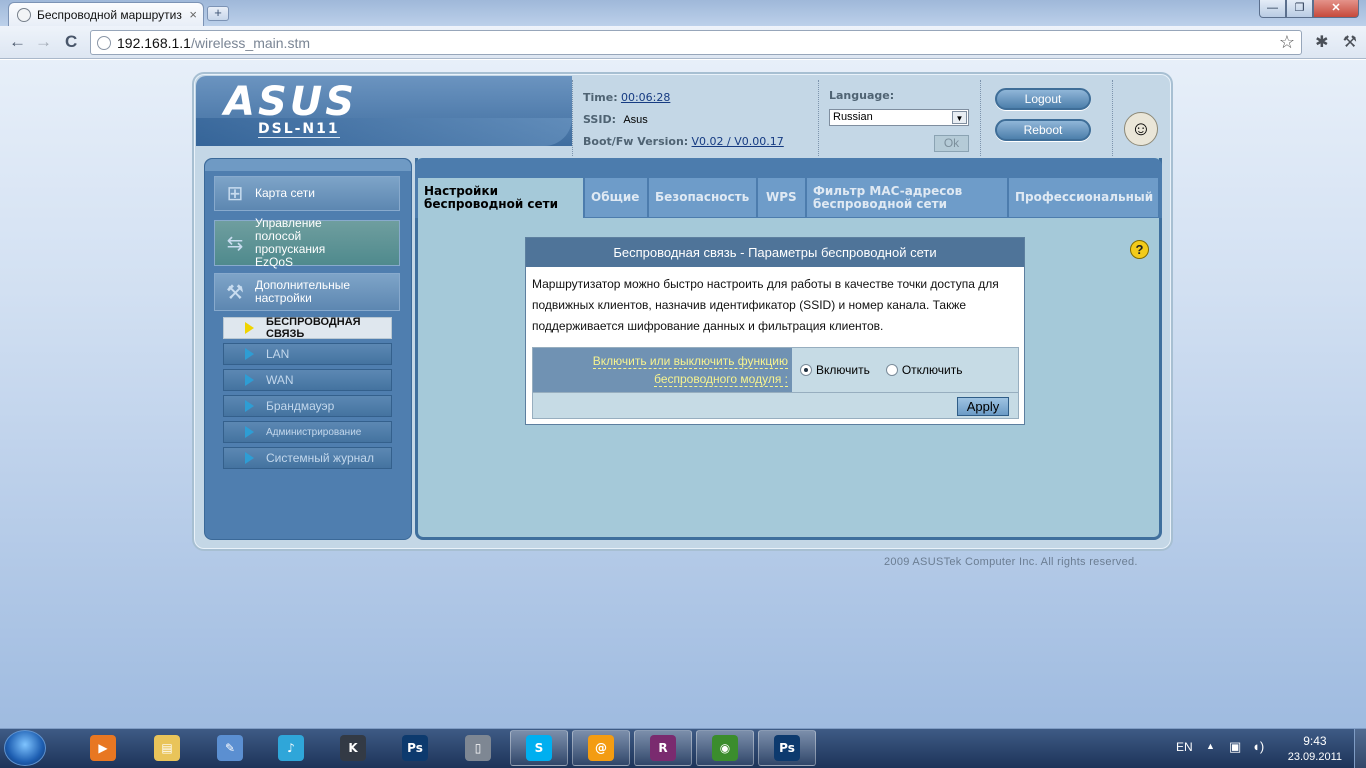 This screenshot has height=768, width=1366. Describe the element at coordinates (1043, 99) in the screenshot. I see `logout-button: Logout` at that location.